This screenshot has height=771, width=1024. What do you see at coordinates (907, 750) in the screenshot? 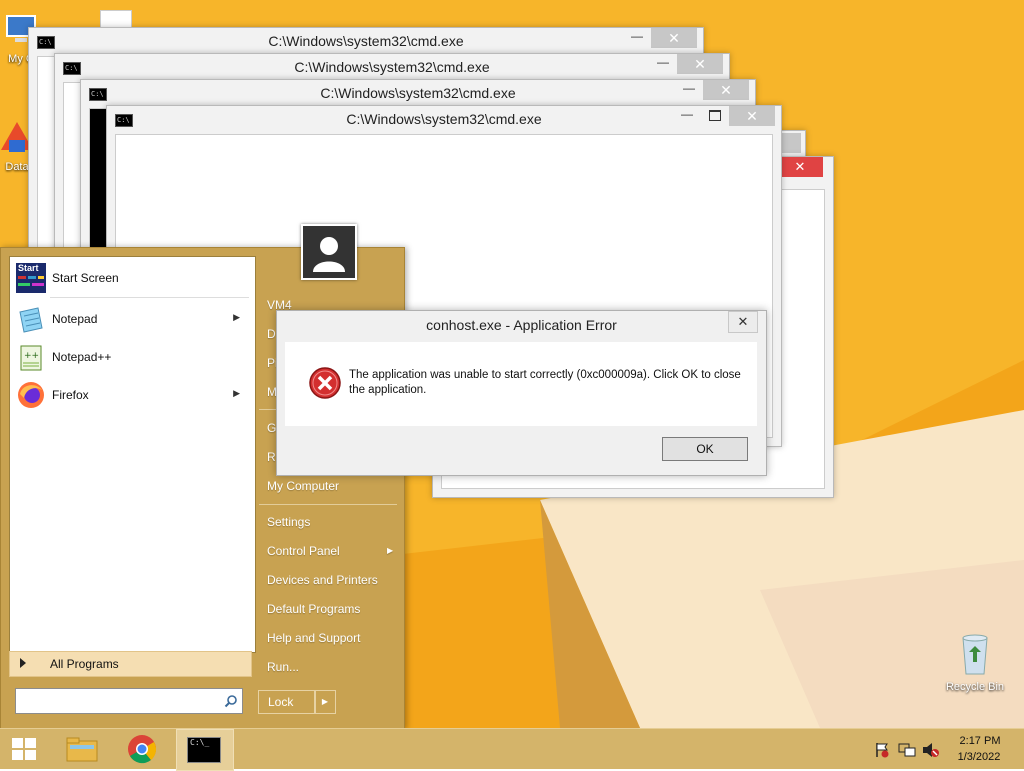
I see `network-icon` at bounding box center [907, 750].